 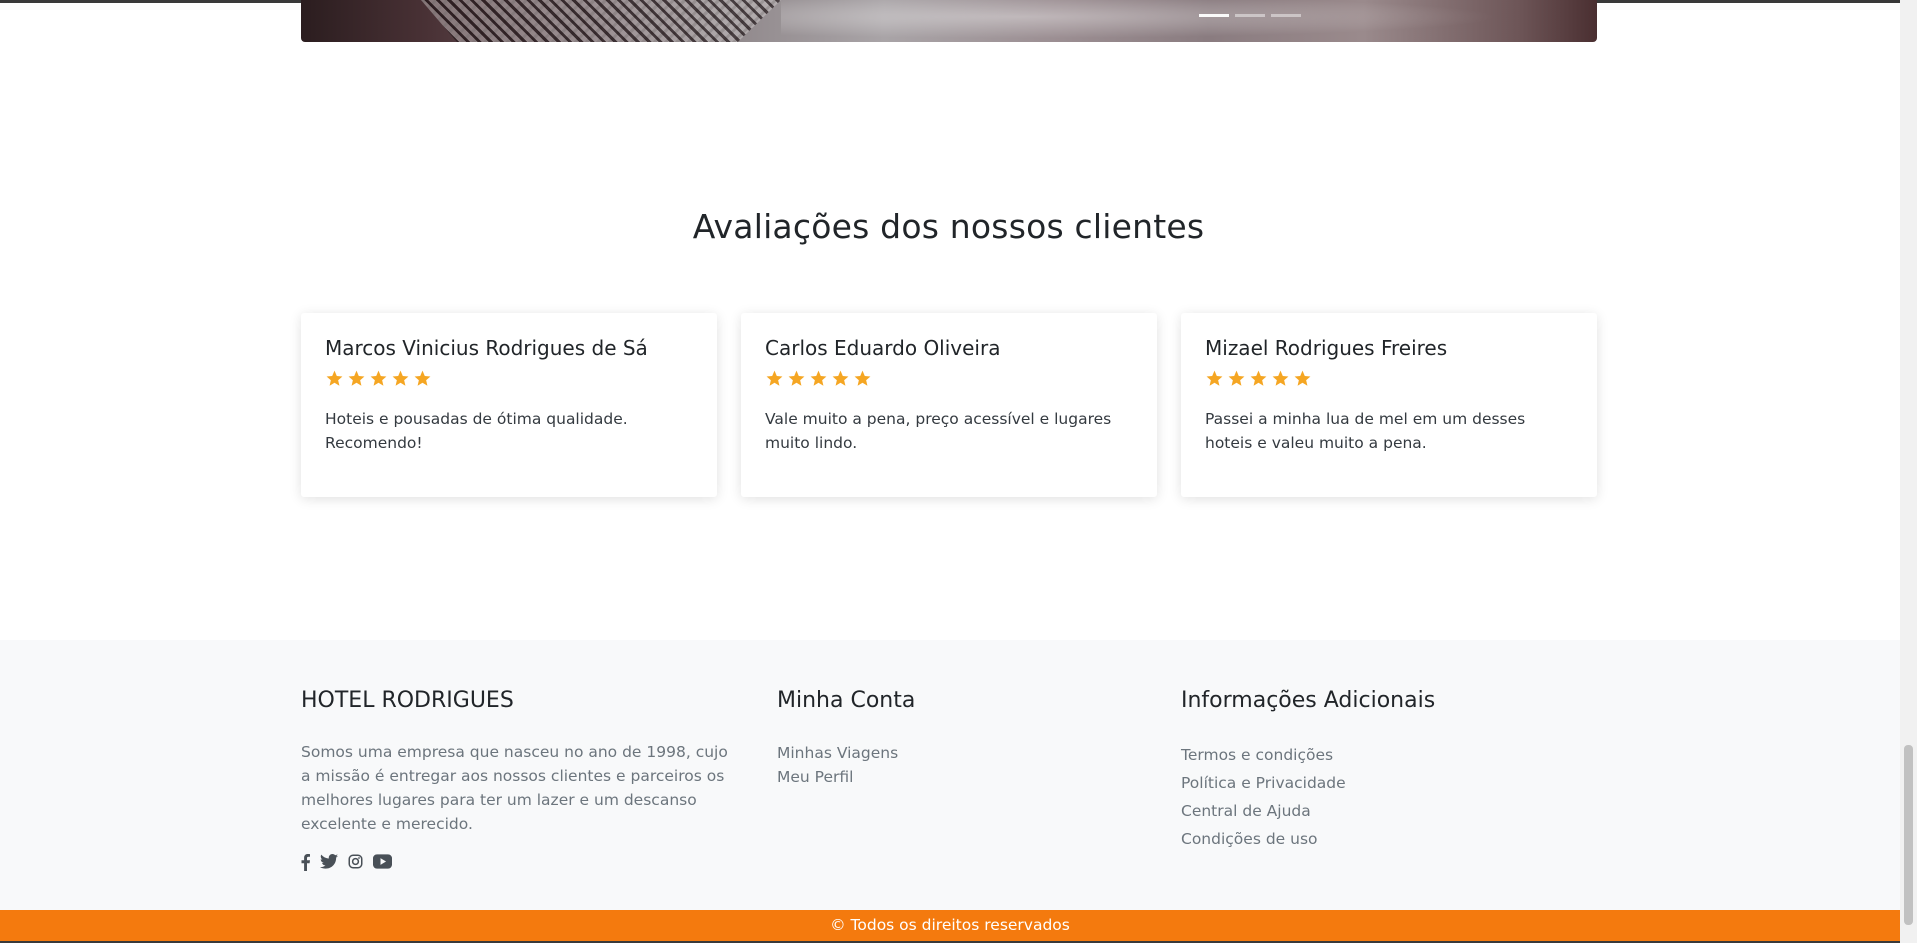 I want to click on list-item: Termos e condições, so click(x=1263, y=755).